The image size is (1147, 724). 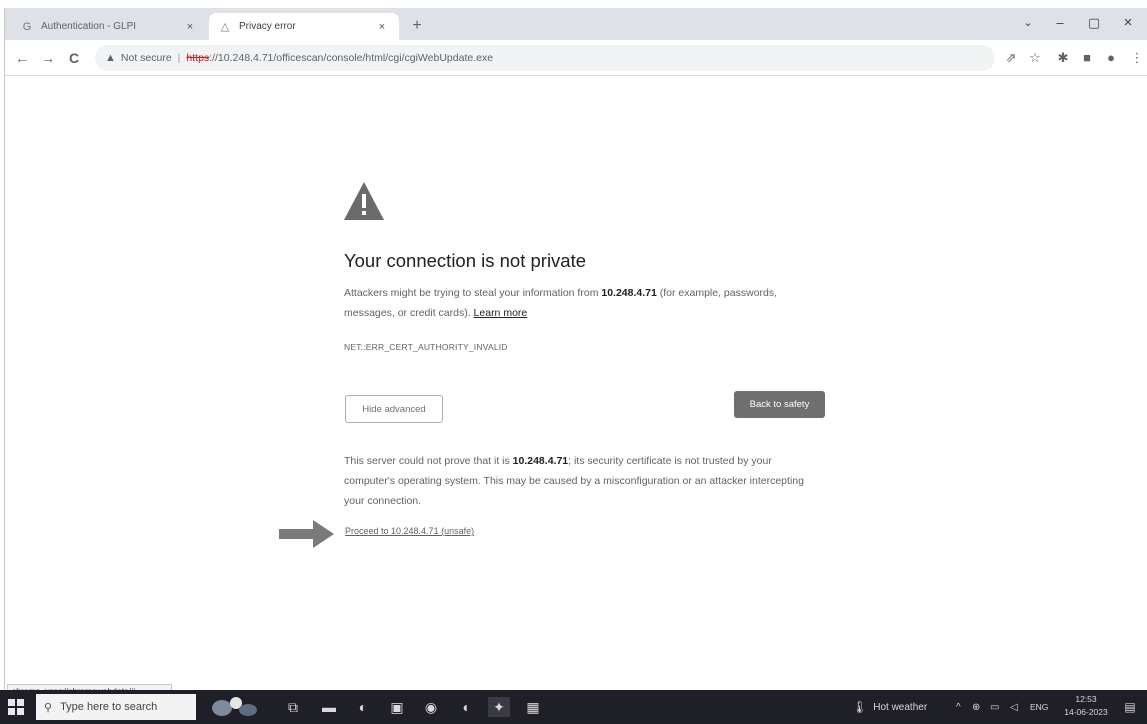 What do you see at coordinates (110, 58) in the screenshot?
I see `warning-triangle-icon: ▲` at bounding box center [110, 58].